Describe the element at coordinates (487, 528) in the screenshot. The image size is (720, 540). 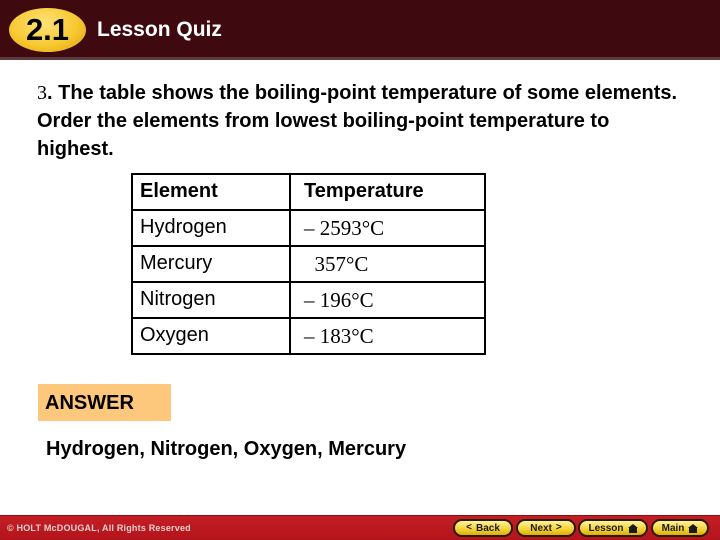
I see `back-label: Back` at that location.